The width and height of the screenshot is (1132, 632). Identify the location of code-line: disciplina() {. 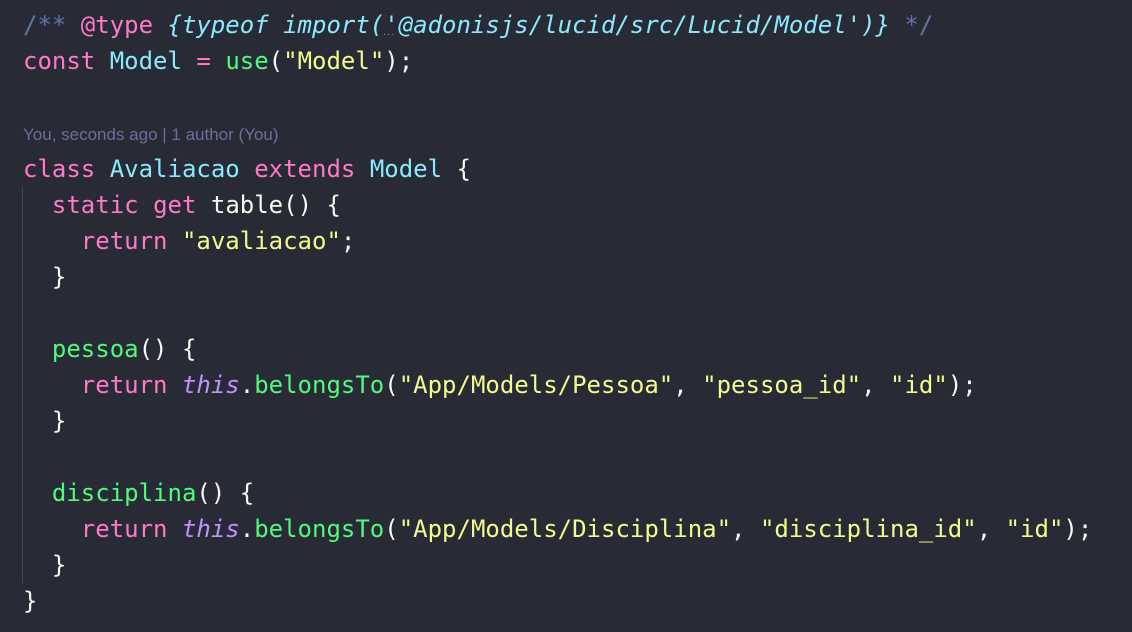
(566, 493).